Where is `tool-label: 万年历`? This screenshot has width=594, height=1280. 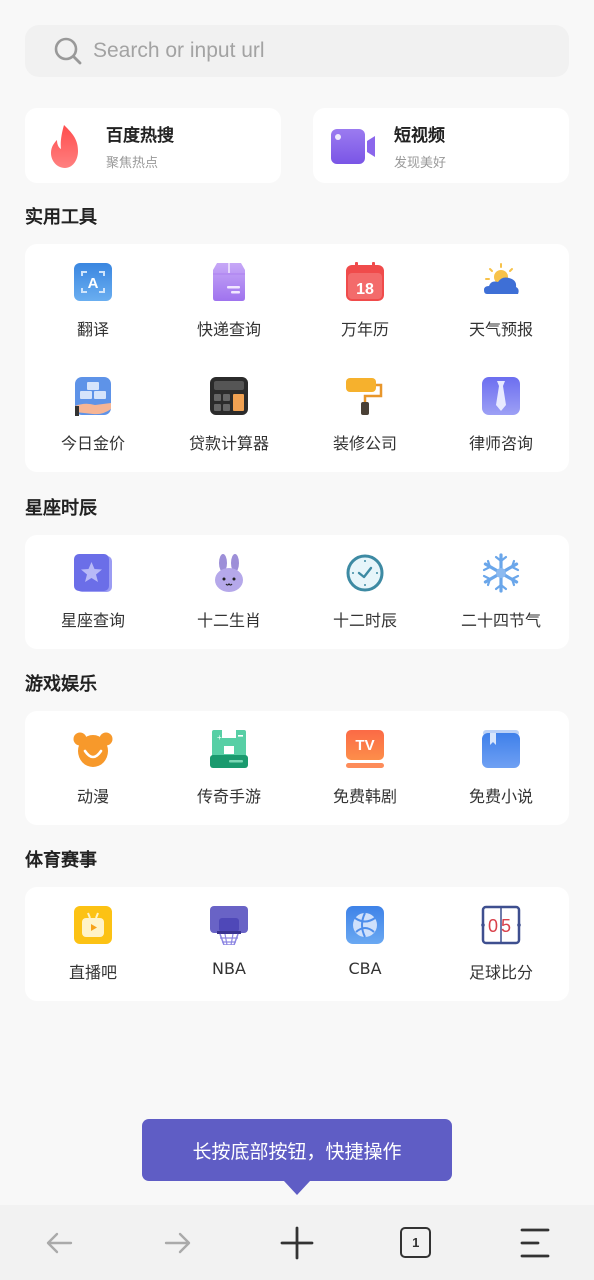 tool-label: 万年历 is located at coordinates (364, 329).